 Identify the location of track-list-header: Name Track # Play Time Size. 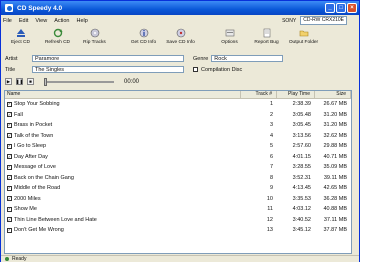
(178, 95).